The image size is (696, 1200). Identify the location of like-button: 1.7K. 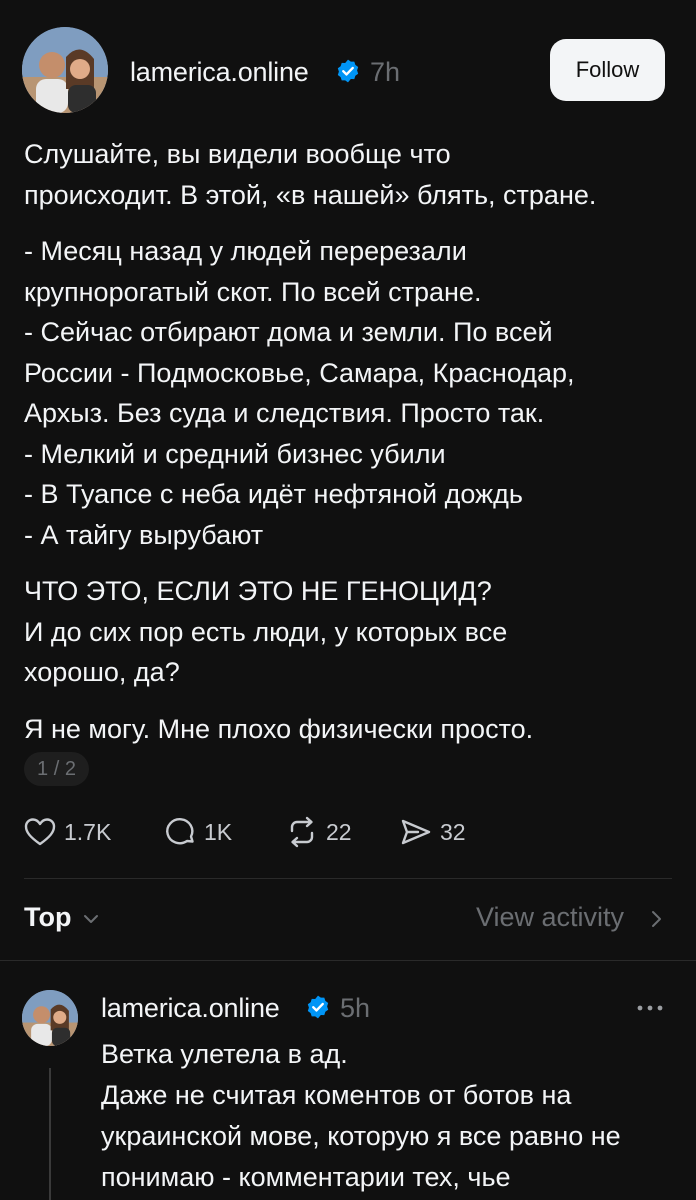
(66, 832).